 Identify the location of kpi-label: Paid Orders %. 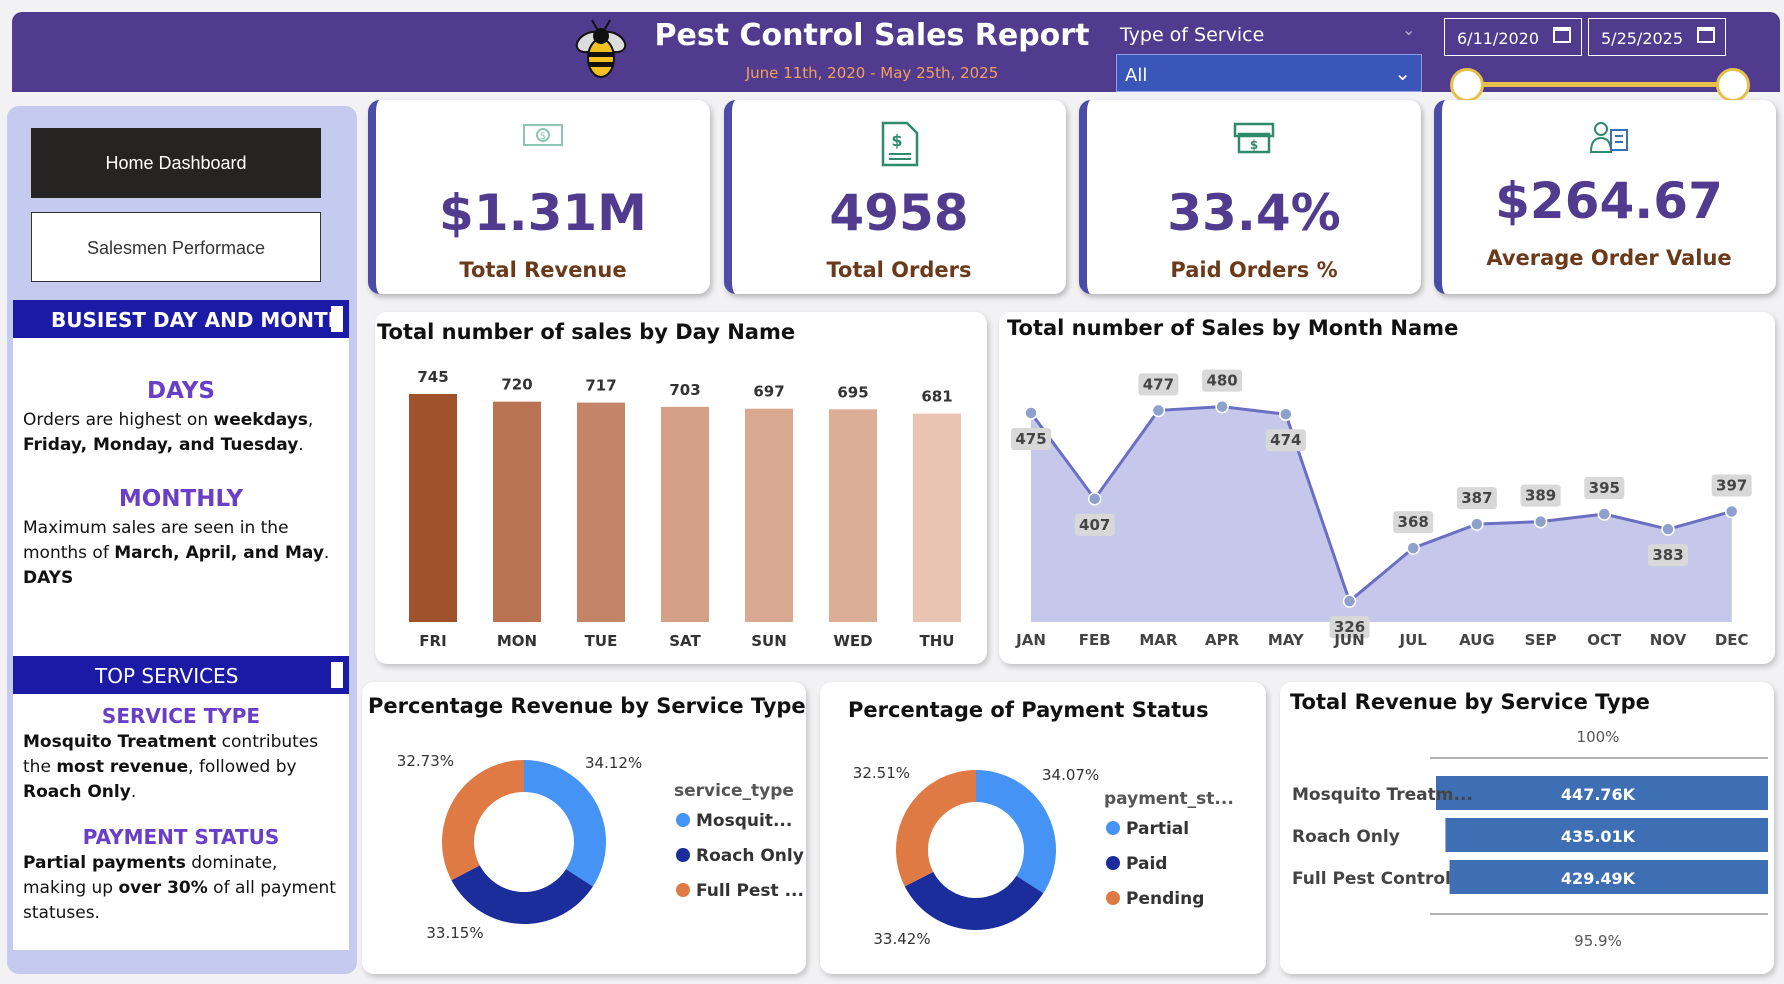
(1254, 270).